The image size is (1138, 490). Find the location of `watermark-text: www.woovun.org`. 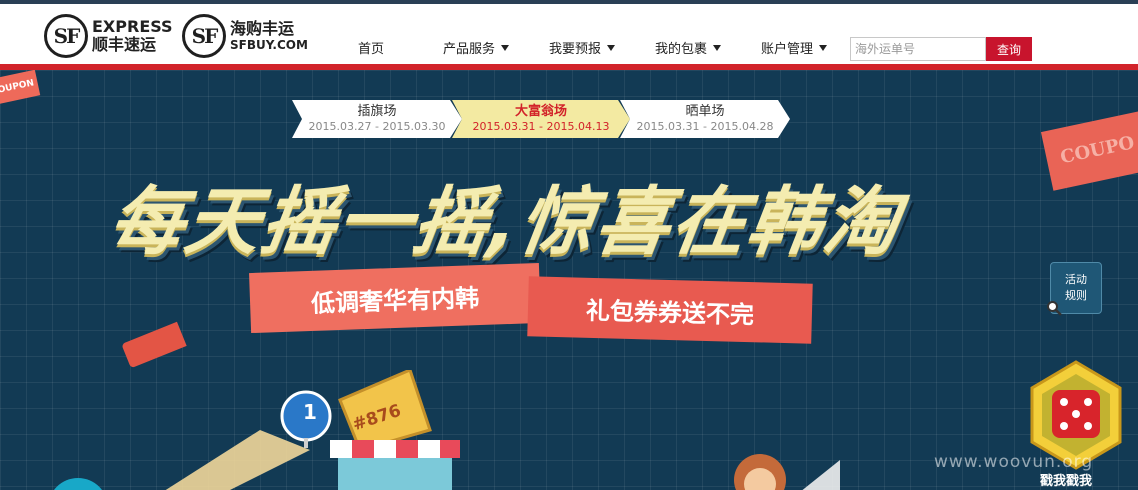

watermark-text: www.woovun.org is located at coordinates (1014, 462).